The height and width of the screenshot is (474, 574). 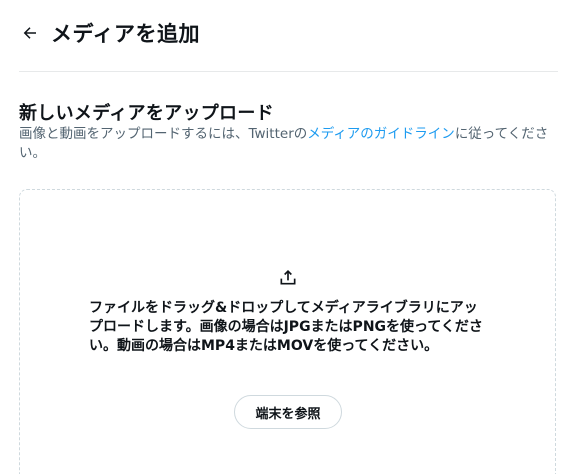 I want to click on media-guidelines-link: メディアのガイドライン, so click(x=381, y=134).